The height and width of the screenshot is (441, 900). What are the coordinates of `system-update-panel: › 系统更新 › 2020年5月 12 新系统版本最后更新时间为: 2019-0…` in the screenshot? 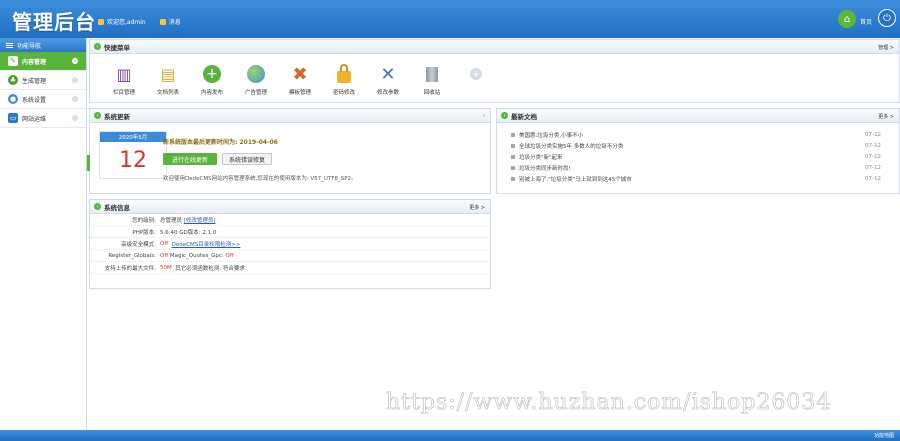 It's located at (289, 151).